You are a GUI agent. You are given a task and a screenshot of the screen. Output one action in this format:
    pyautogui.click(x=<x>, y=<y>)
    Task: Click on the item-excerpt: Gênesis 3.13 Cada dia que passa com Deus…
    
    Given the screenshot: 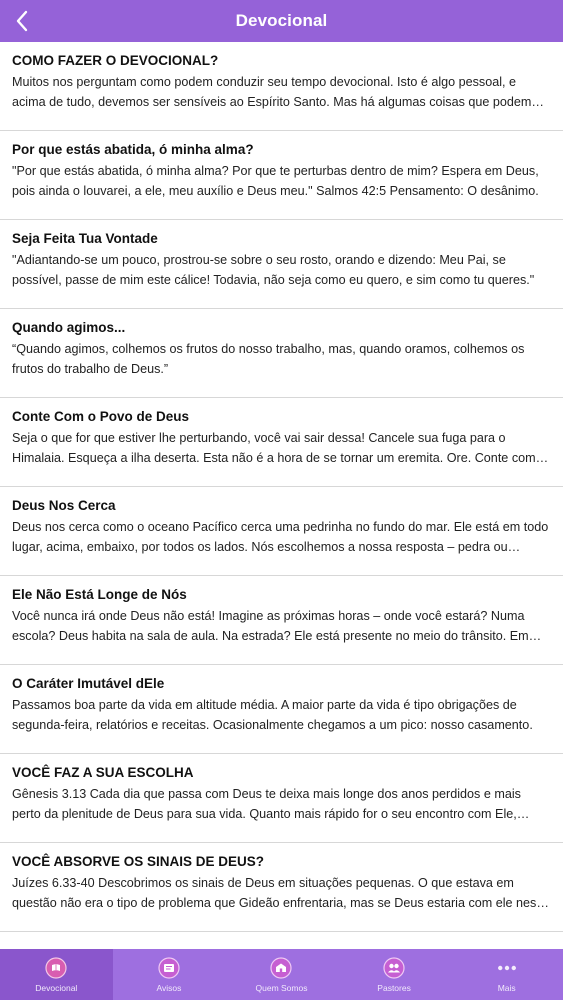 What is the action you would take?
    pyautogui.click(x=266, y=804)
    